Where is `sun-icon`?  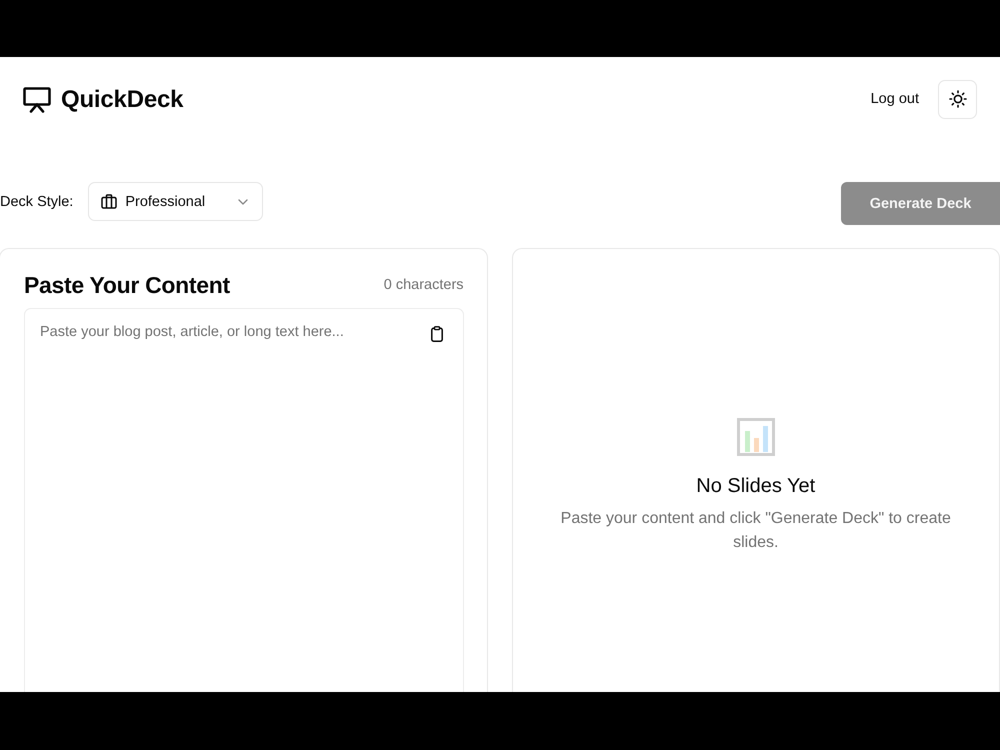
sun-icon is located at coordinates (957, 99).